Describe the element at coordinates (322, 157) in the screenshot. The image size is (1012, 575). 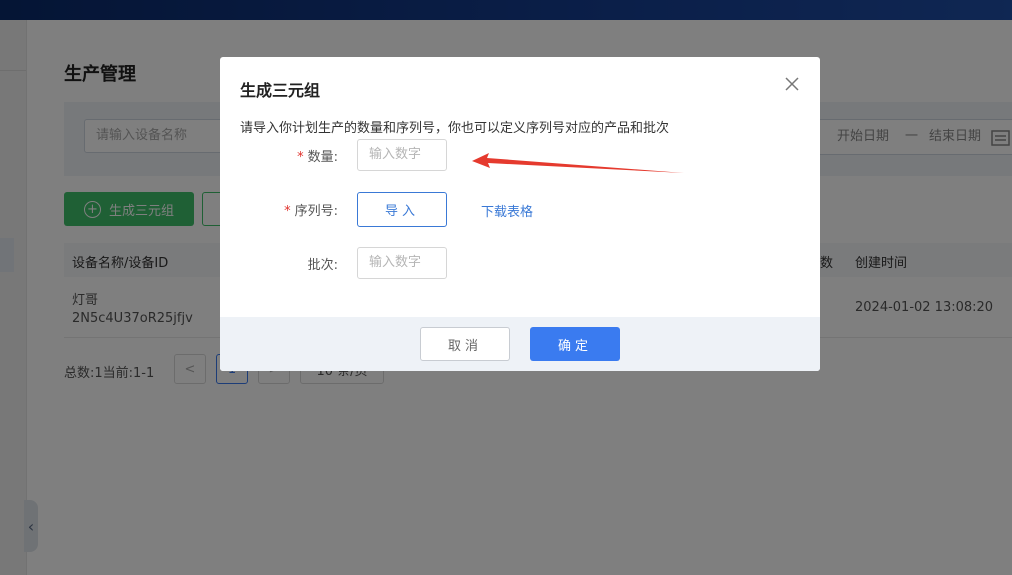
I see `quantity-label-text: 数量:` at that location.